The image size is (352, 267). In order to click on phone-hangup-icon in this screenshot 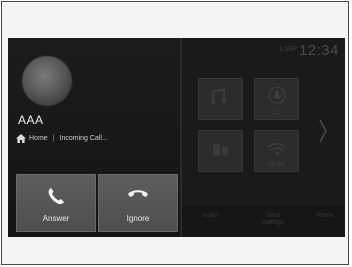, I will do `click(138, 193)`.